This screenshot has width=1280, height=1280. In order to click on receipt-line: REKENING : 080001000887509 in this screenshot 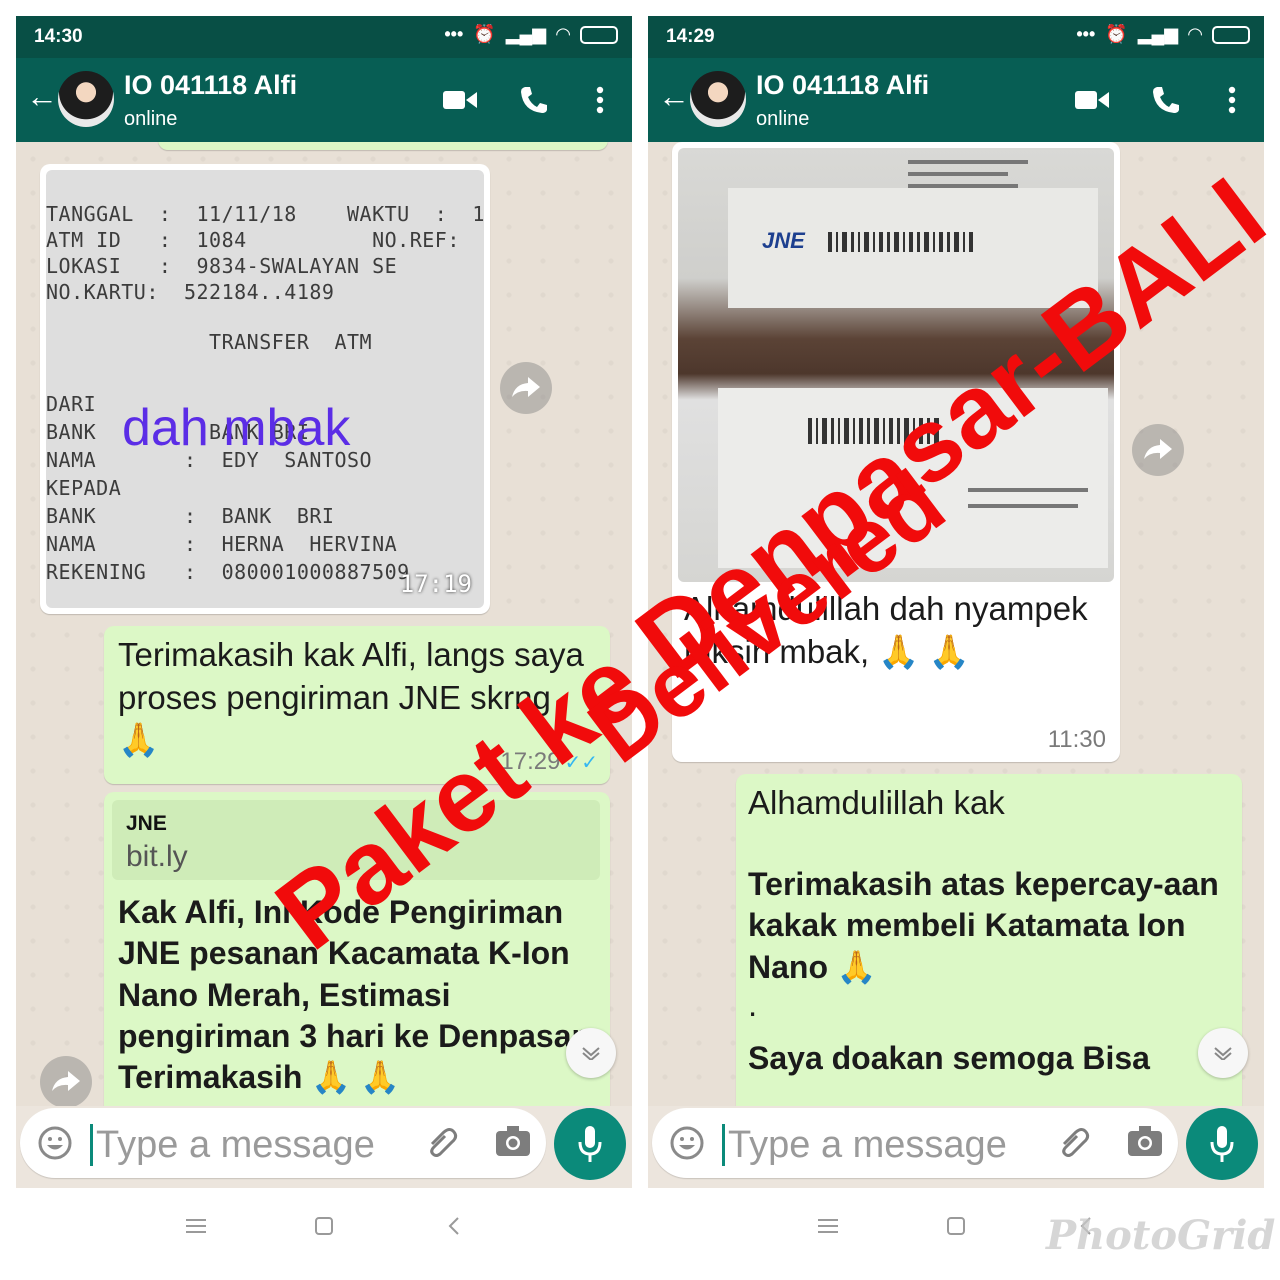, I will do `click(228, 572)`.